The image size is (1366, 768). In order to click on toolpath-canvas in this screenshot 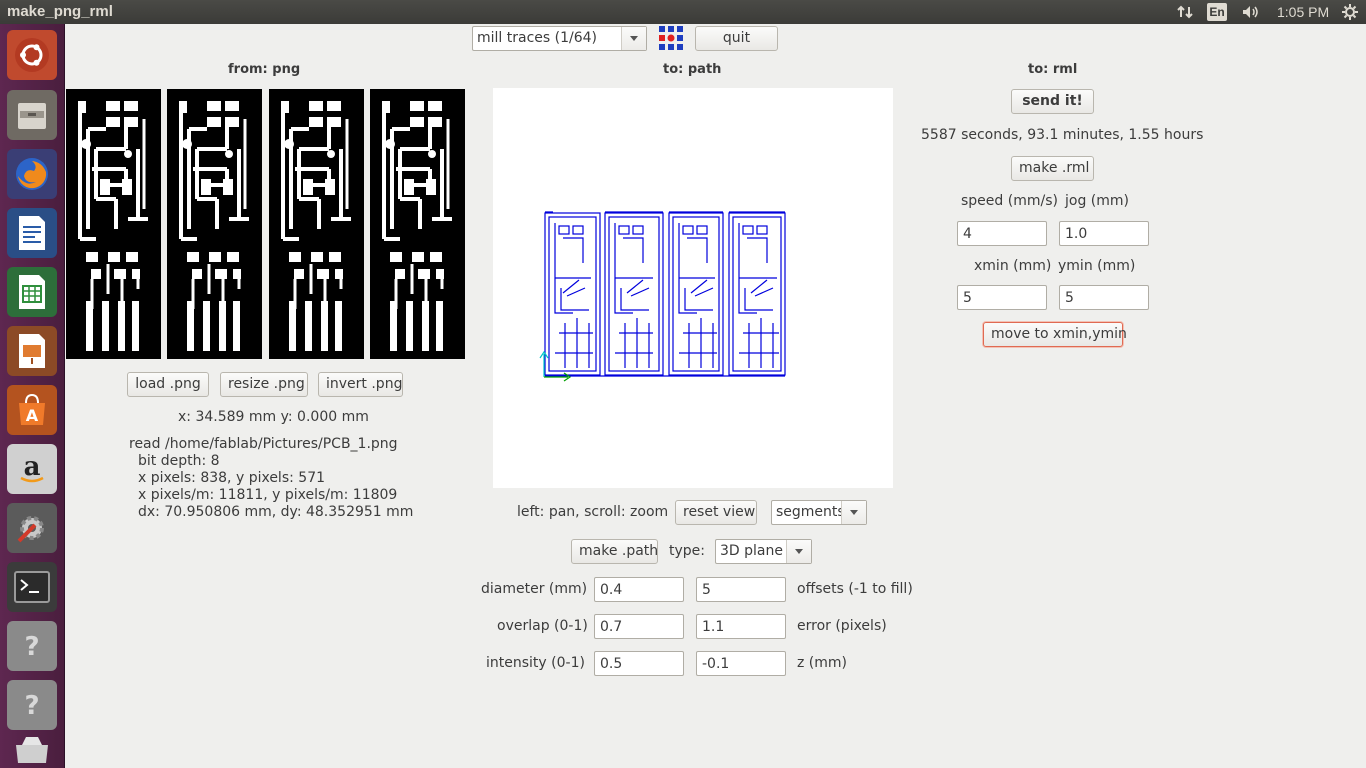, I will do `click(662, 296)`.